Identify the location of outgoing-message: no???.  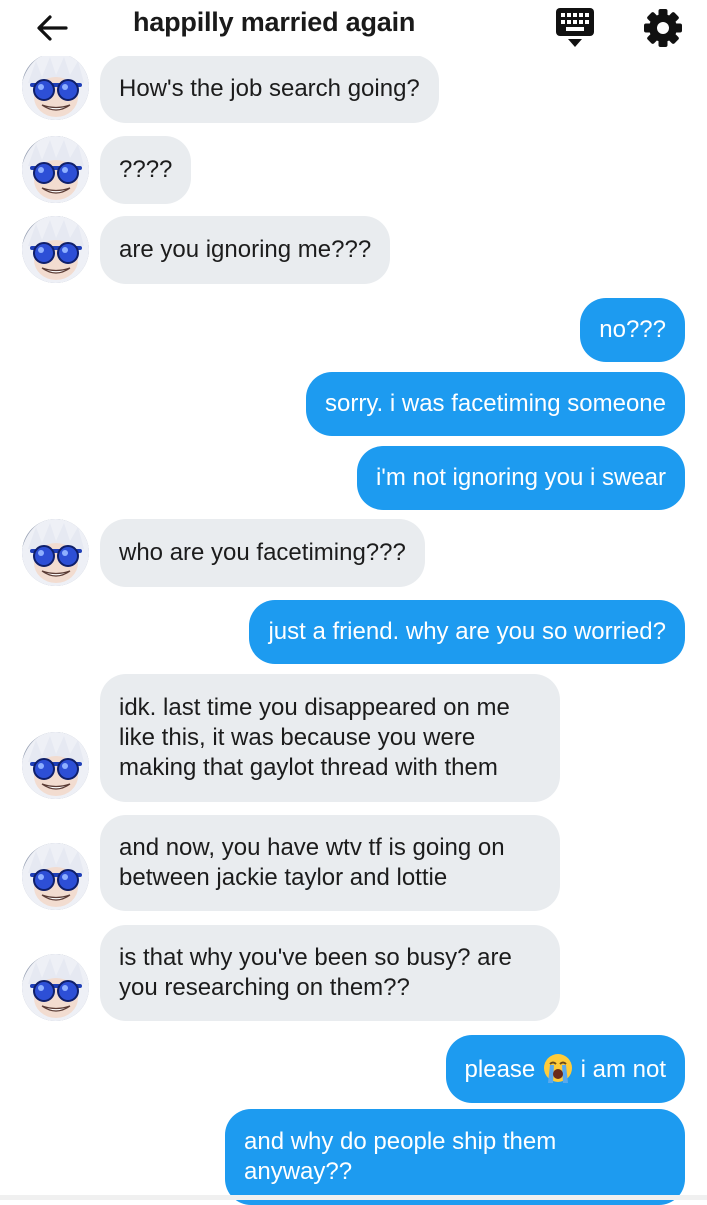
(632, 330).